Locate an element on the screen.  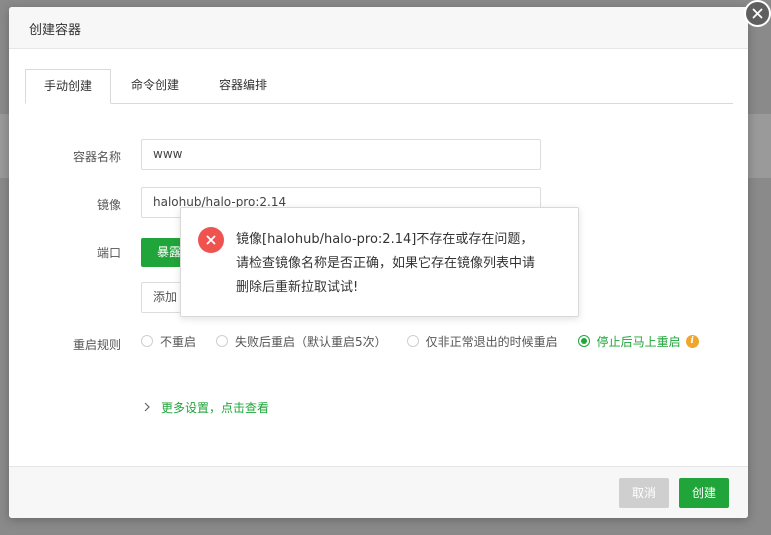
radio-restart-always: 停止后马上重启 i is located at coordinates (638, 341).